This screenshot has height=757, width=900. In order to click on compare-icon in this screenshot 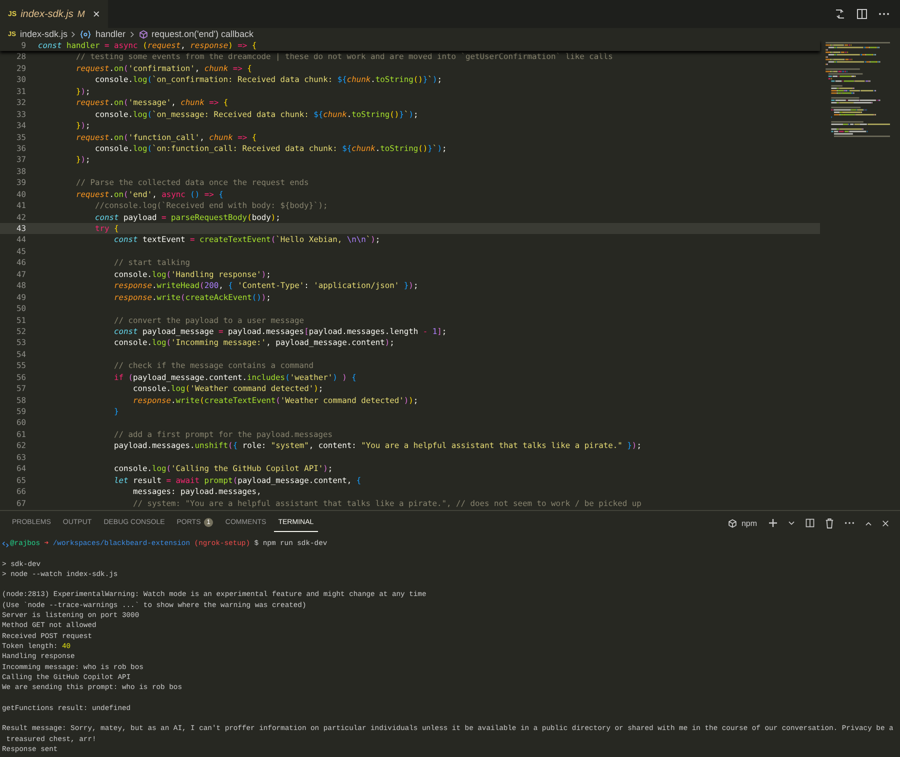, I will do `click(840, 14)`.